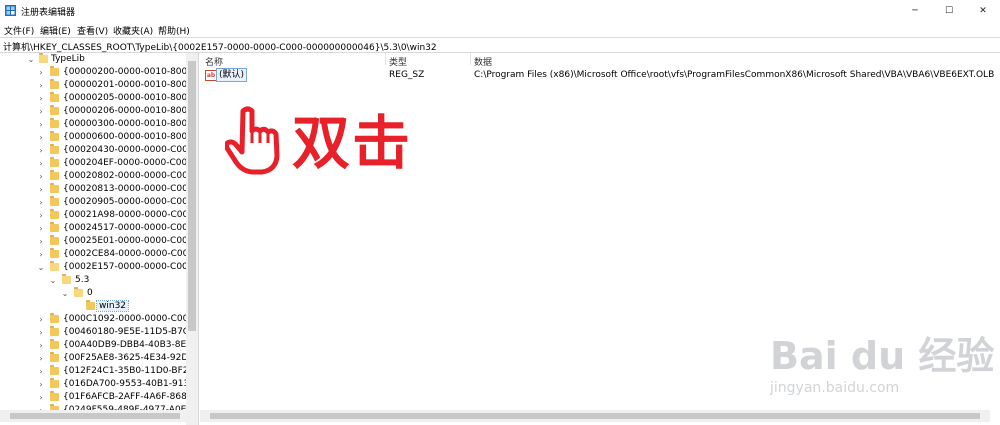 This screenshot has width=1000, height=425. I want to click on value-name: (默认), so click(232, 75).